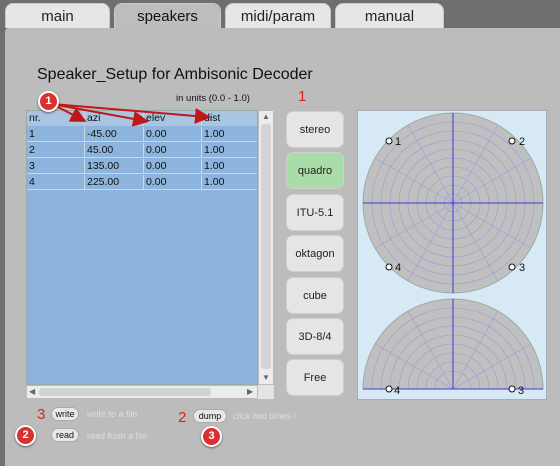 The image size is (560, 466). What do you see at coordinates (48, 101) in the screenshot?
I see `annotation-badge-1: 1` at bounding box center [48, 101].